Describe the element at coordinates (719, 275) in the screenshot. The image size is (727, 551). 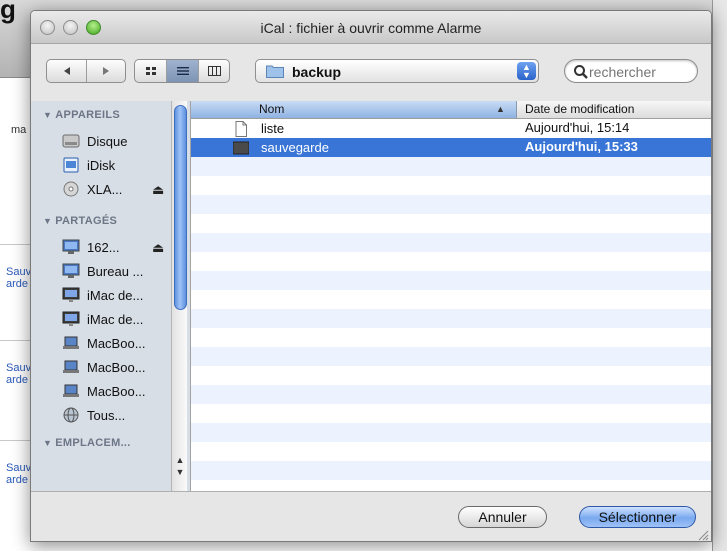
I see `background-right-edge` at that location.